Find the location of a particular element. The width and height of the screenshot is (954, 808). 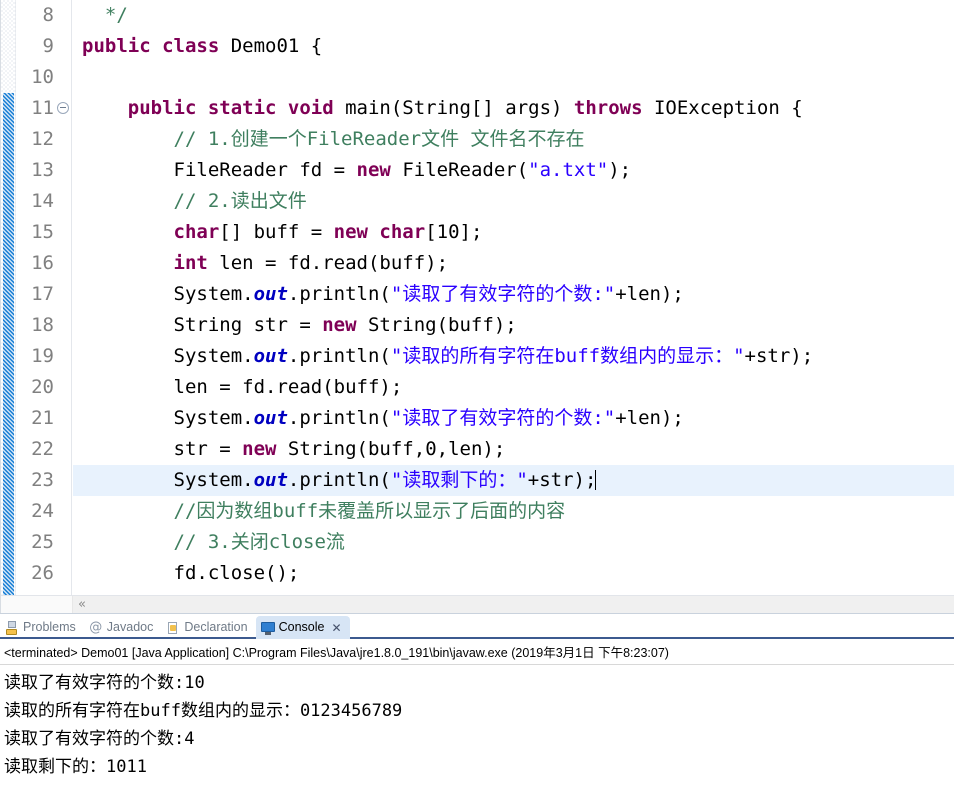

code-line: String str = new String(buff); is located at coordinates (513, 325).